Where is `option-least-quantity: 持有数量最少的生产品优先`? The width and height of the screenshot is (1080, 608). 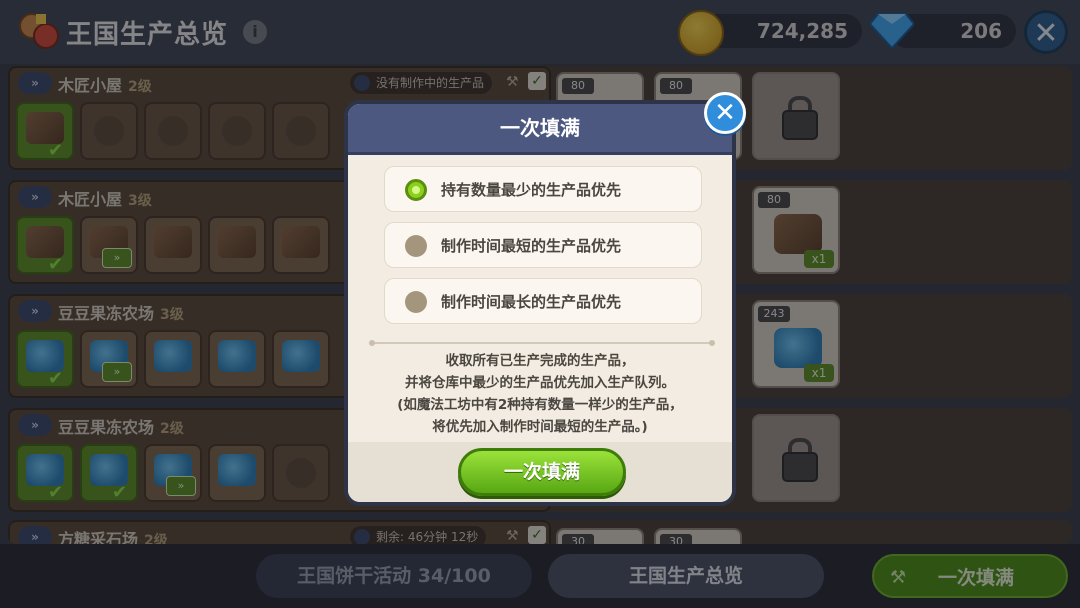 option-least-quantity: 持有数量最少的生产品优先 is located at coordinates (543, 189).